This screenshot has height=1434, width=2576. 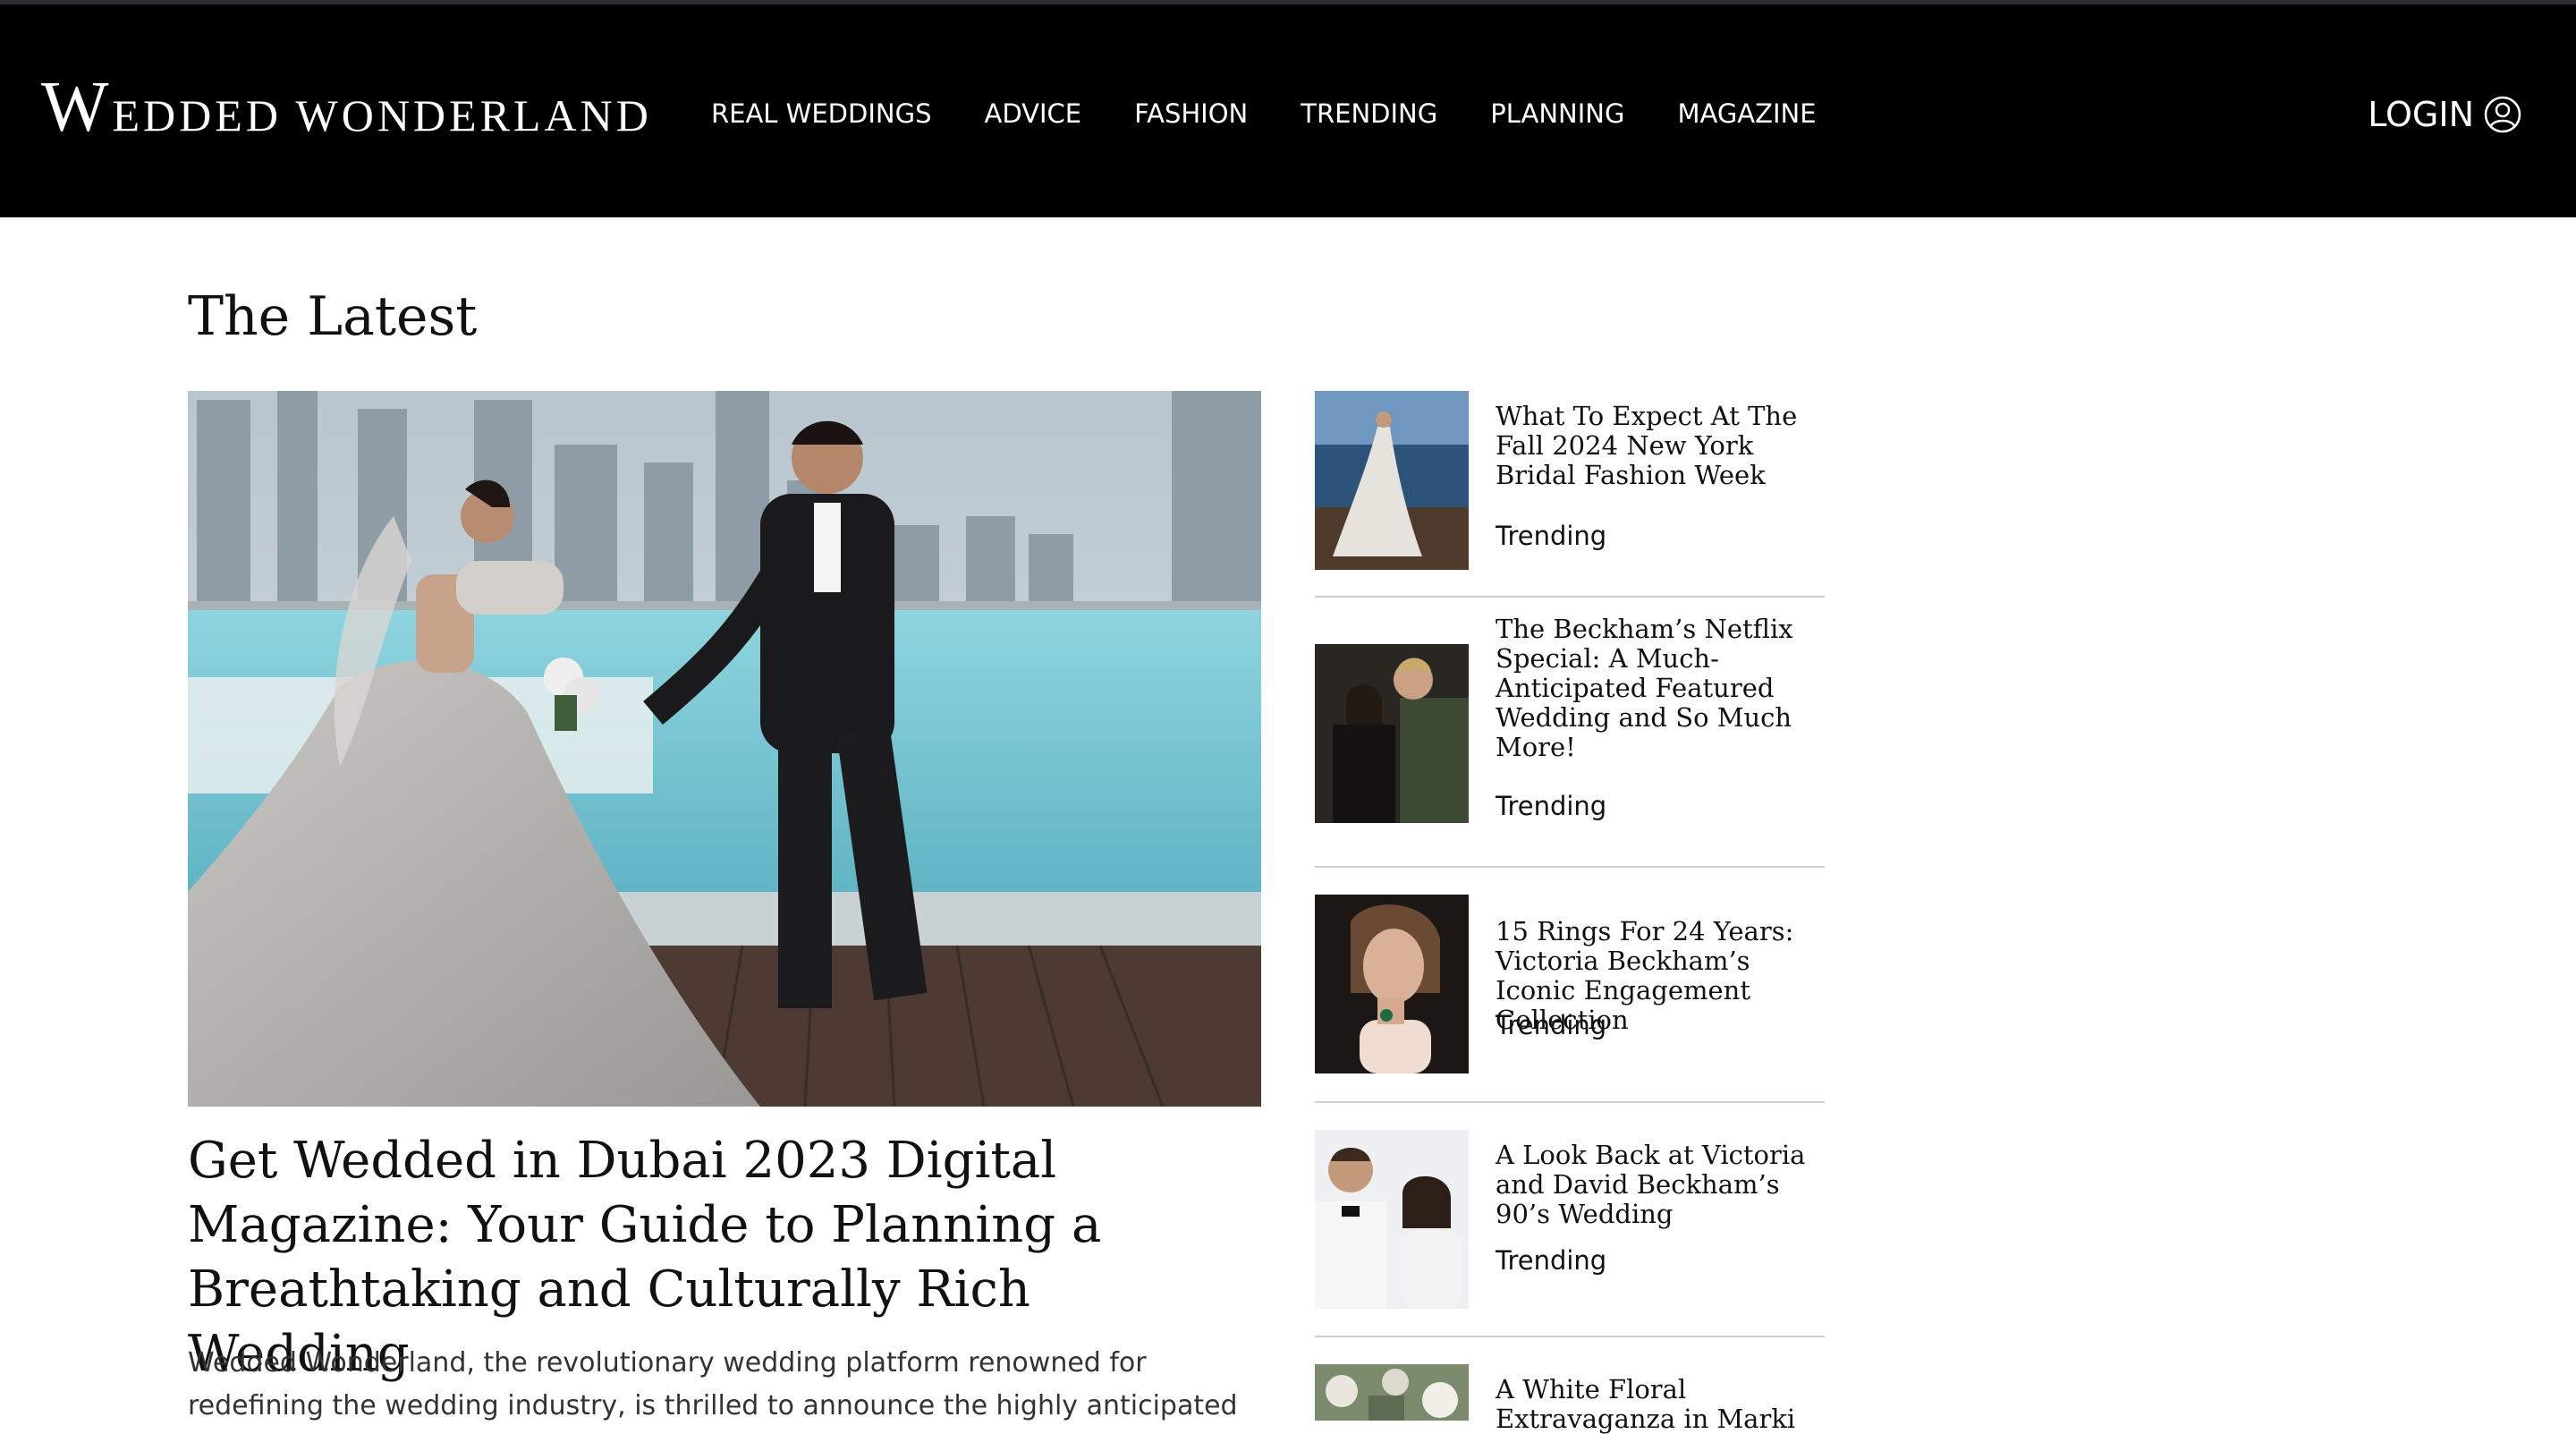 I want to click on logo-wordmark: EDDED WONDERLAND, so click(x=382, y=115).